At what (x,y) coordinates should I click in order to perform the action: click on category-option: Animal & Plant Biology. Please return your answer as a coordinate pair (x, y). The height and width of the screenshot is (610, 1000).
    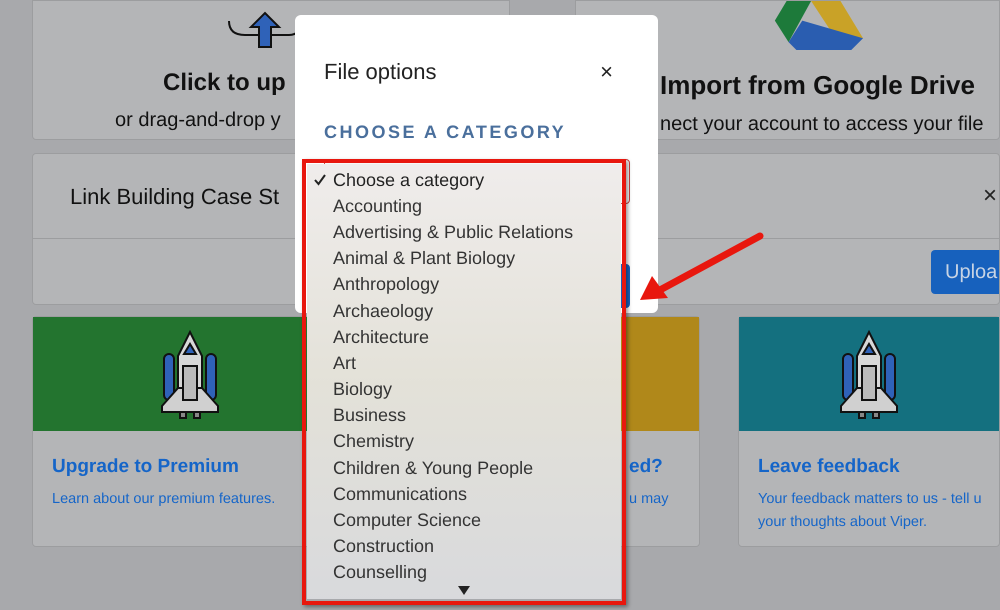
    Looking at the image, I should click on (464, 259).